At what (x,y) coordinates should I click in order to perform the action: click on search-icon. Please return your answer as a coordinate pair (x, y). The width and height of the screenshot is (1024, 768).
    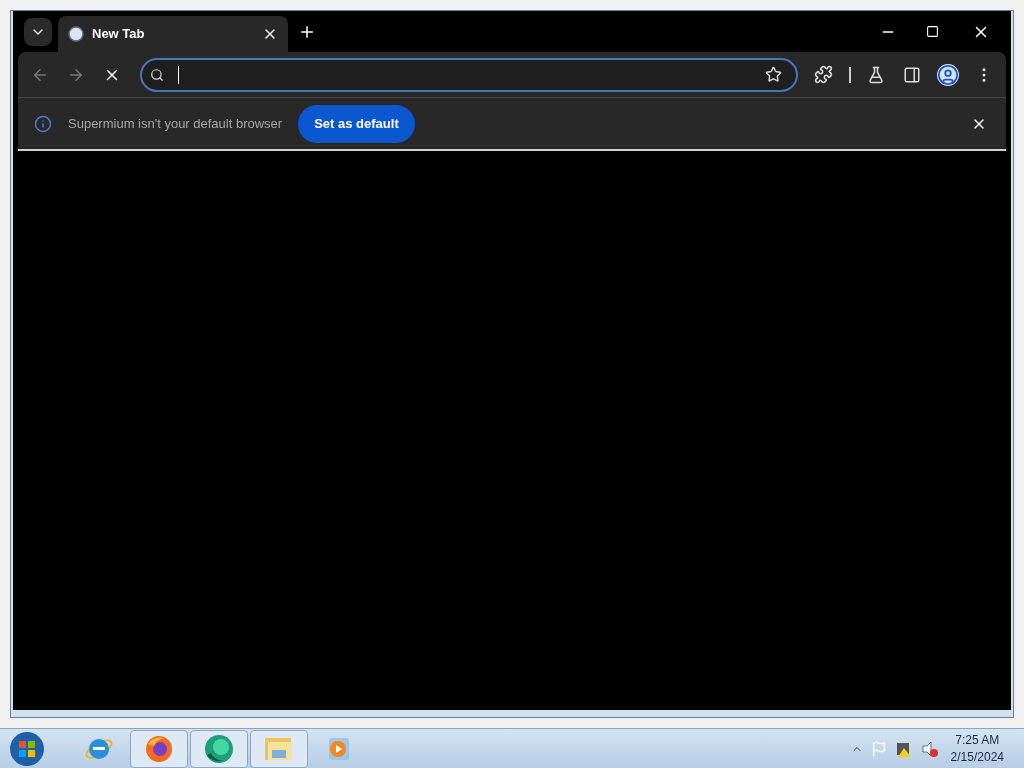
    Looking at the image, I should click on (157, 74).